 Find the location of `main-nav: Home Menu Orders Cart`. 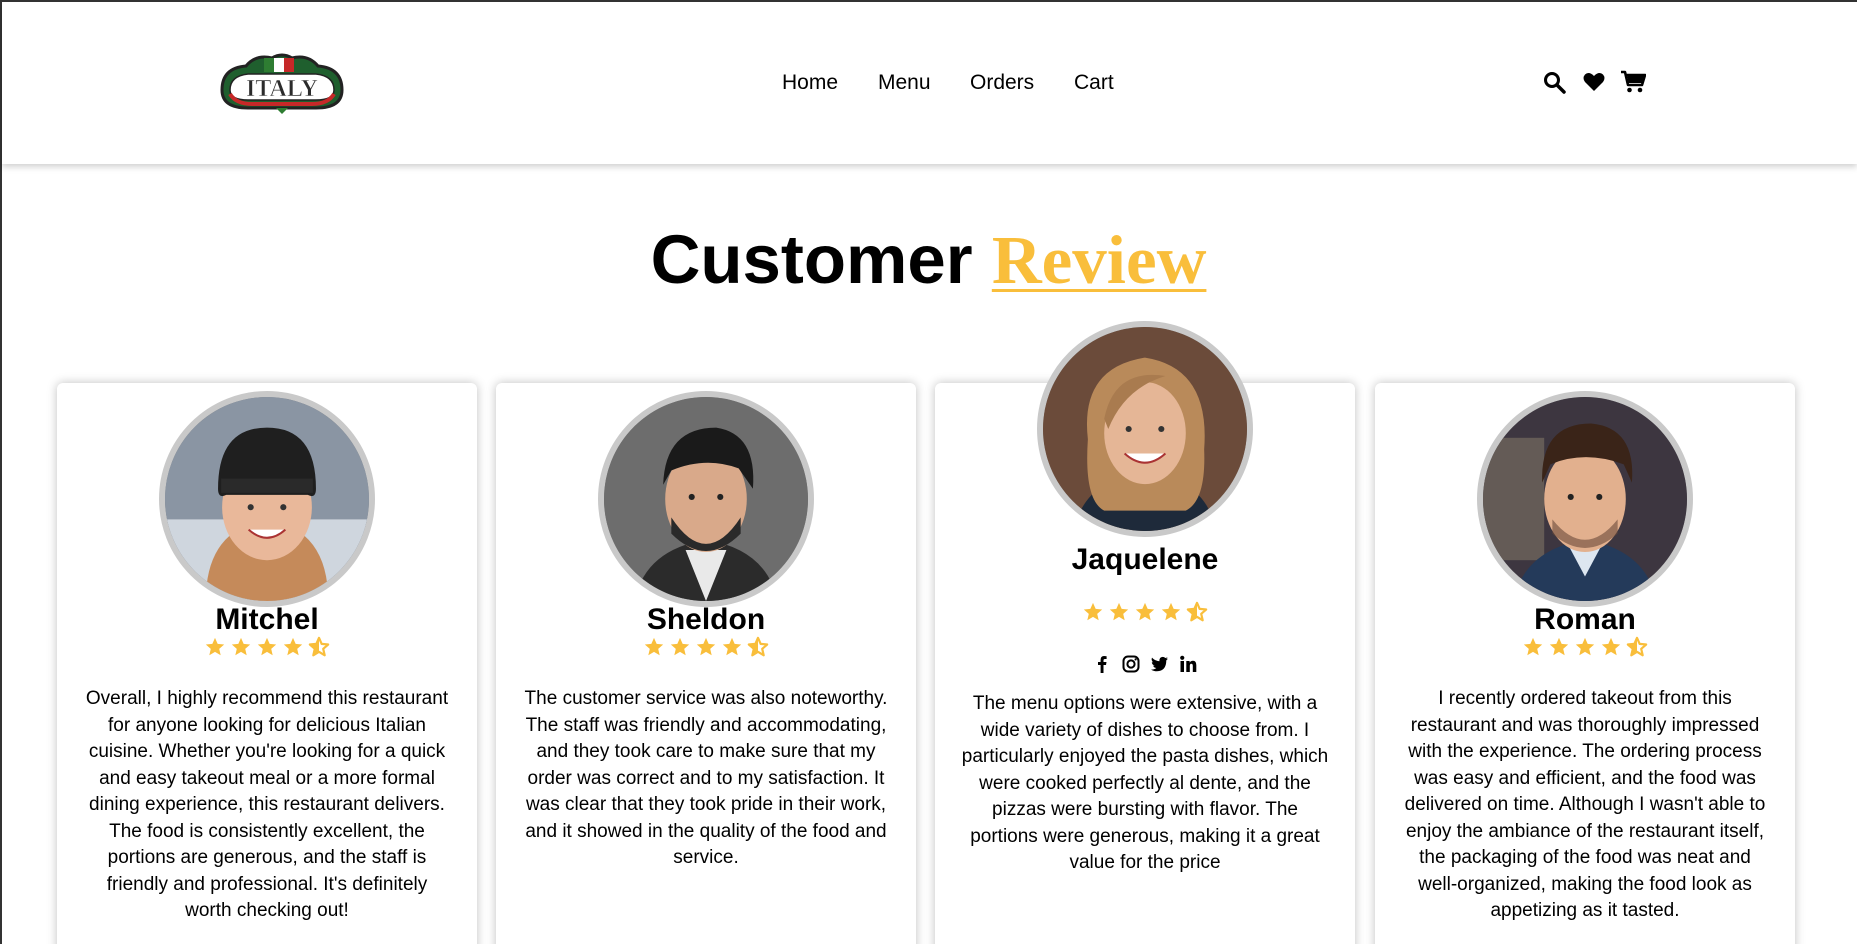

main-nav: Home Menu Orders Cart is located at coordinates (929, 83).